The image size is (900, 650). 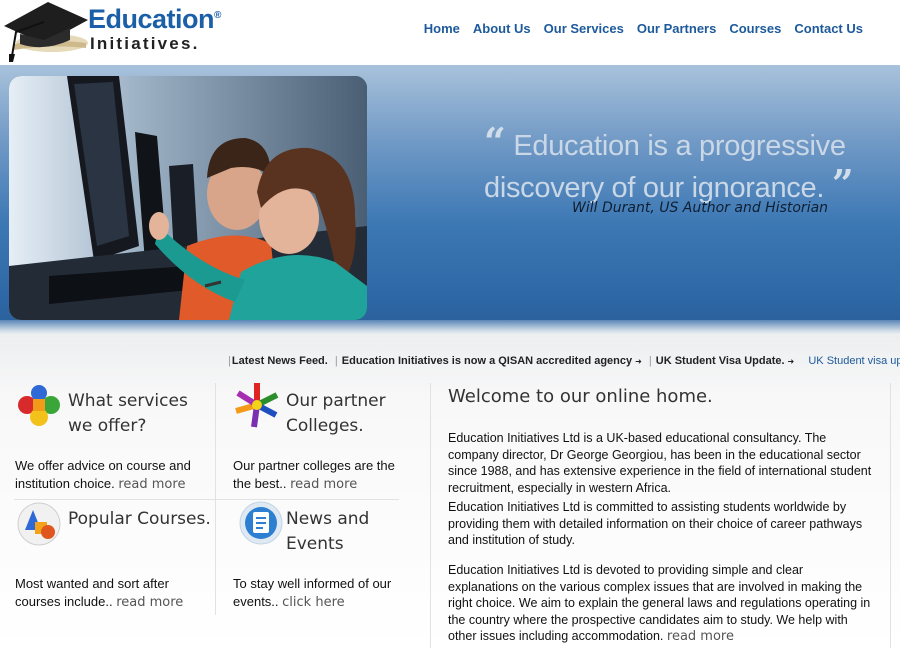 What do you see at coordinates (890, 515) in the screenshot?
I see `column-divider-right` at bounding box center [890, 515].